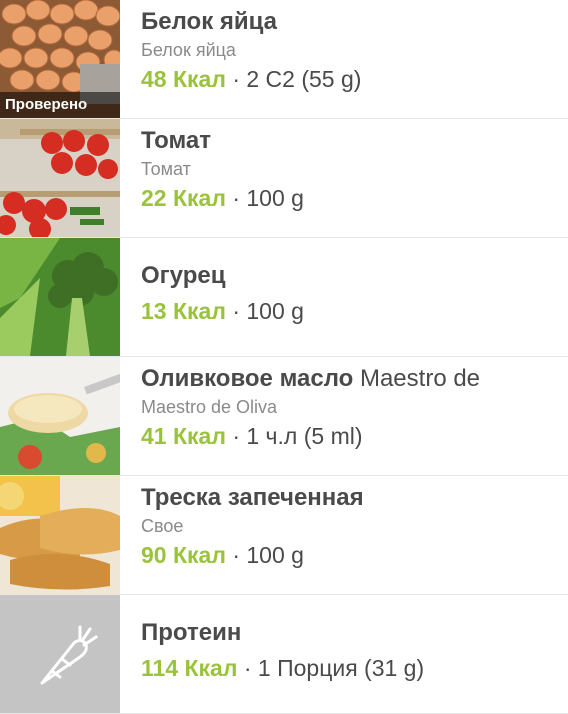 The height and width of the screenshot is (714, 568). What do you see at coordinates (209, 21) in the screenshot?
I see `food-title: Белок яйца` at bounding box center [209, 21].